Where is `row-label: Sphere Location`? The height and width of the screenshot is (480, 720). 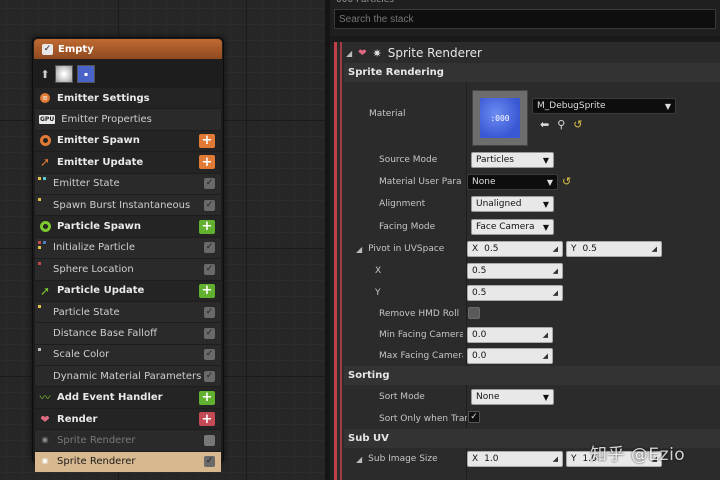
row-label: Sphere Location is located at coordinates (93, 269).